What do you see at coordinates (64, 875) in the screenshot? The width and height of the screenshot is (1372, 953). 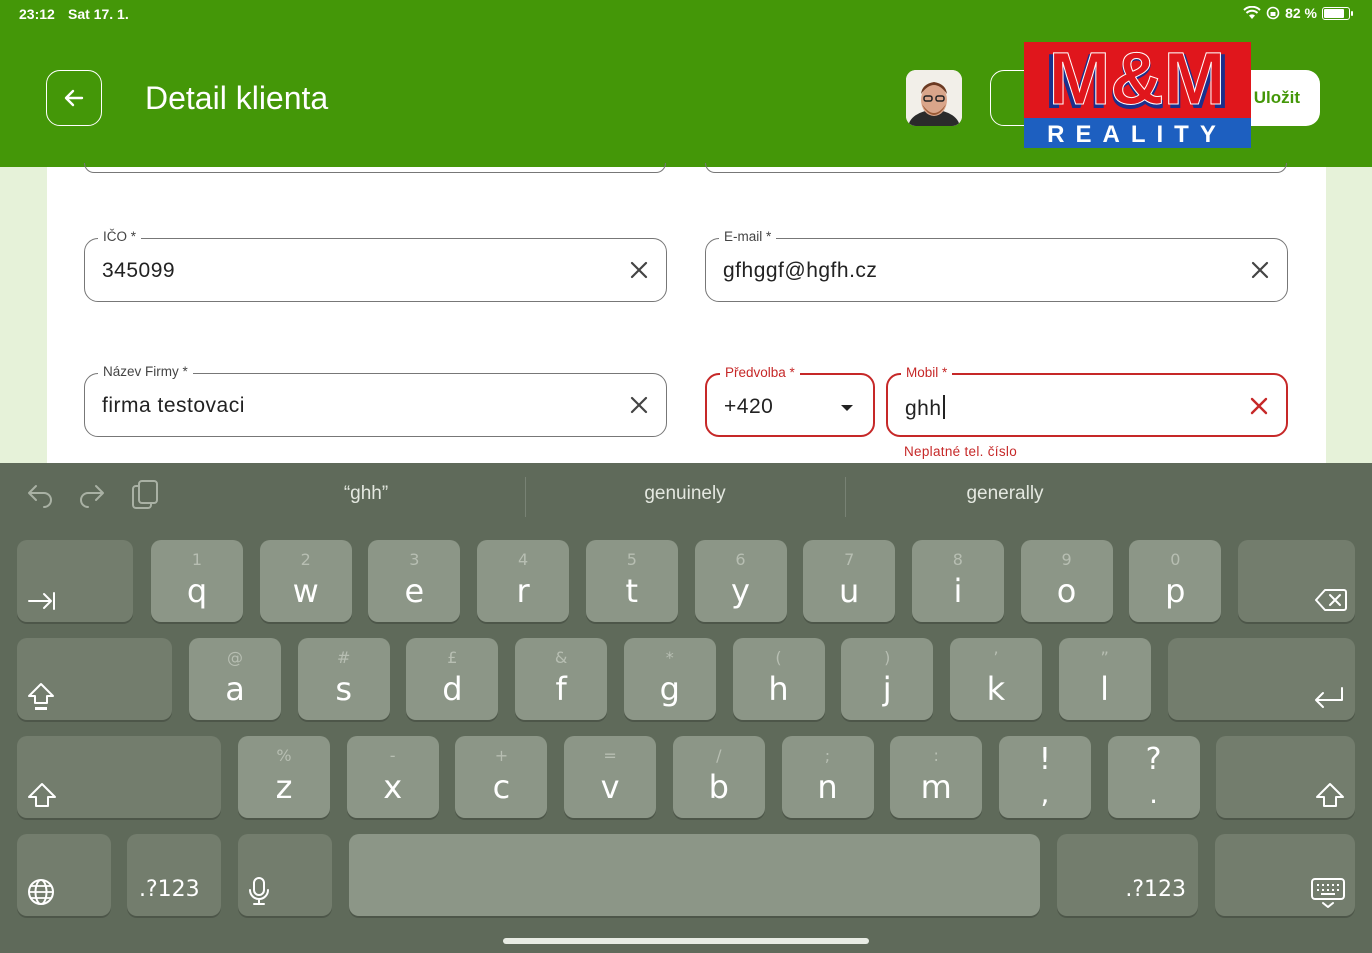 I see `globe-key` at bounding box center [64, 875].